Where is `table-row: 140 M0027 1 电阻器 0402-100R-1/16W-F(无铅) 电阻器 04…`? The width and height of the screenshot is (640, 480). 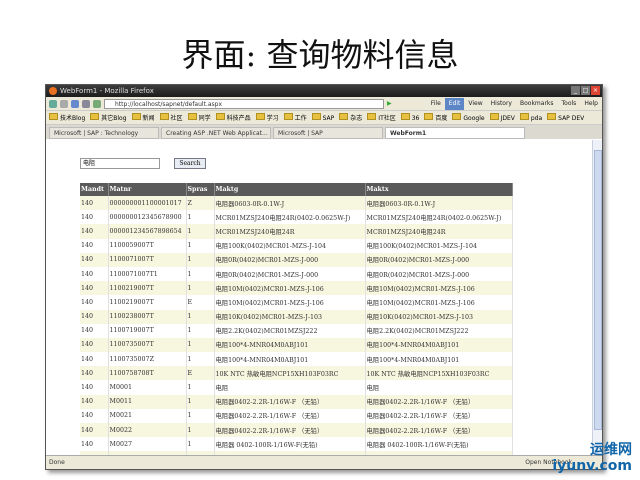
table-row: 140 M0027 1 电阻器 0402-100R-1/16W-F(无铅) 电阻器 04… is located at coordinates (296, 444).